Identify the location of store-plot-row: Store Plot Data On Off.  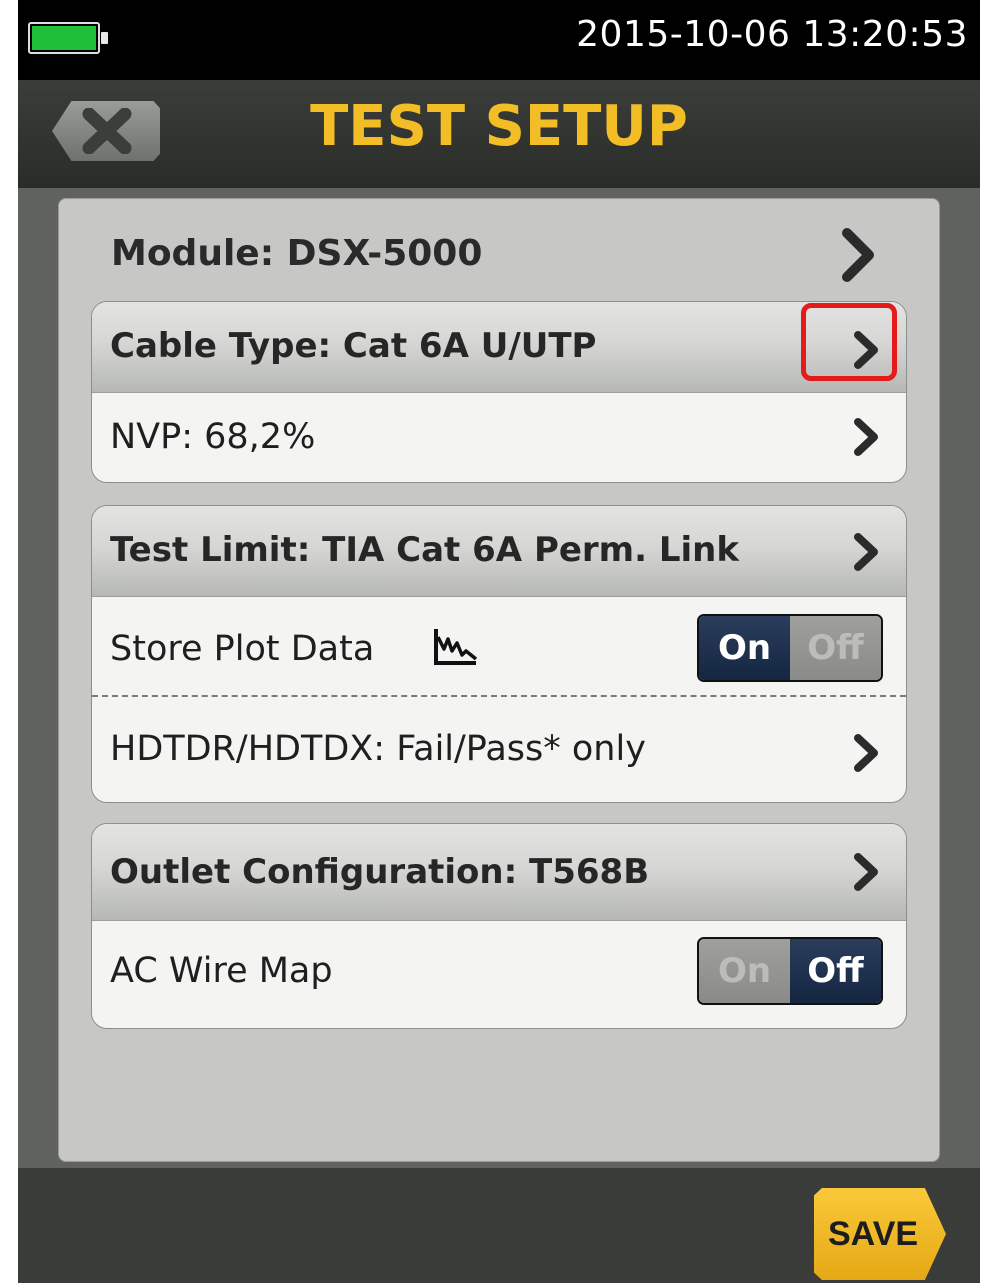
(499, 647).